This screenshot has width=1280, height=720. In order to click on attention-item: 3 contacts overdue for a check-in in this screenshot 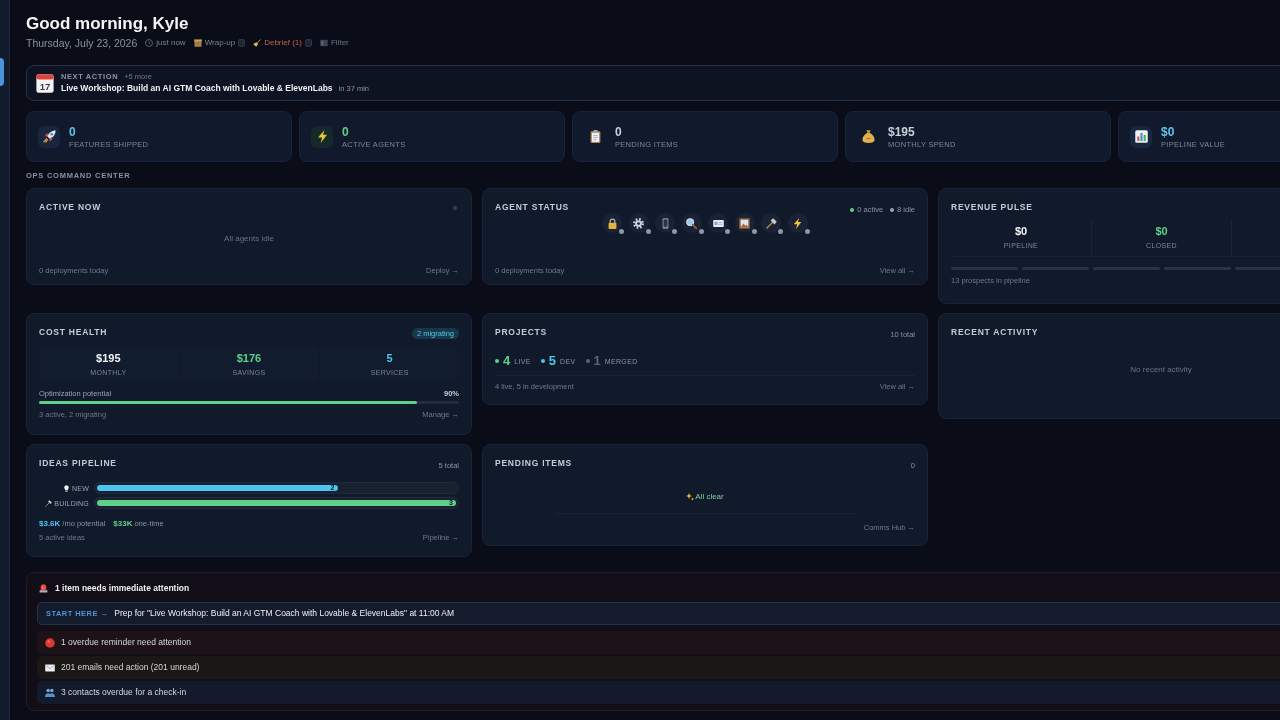, I will do `click(658, 692)`.